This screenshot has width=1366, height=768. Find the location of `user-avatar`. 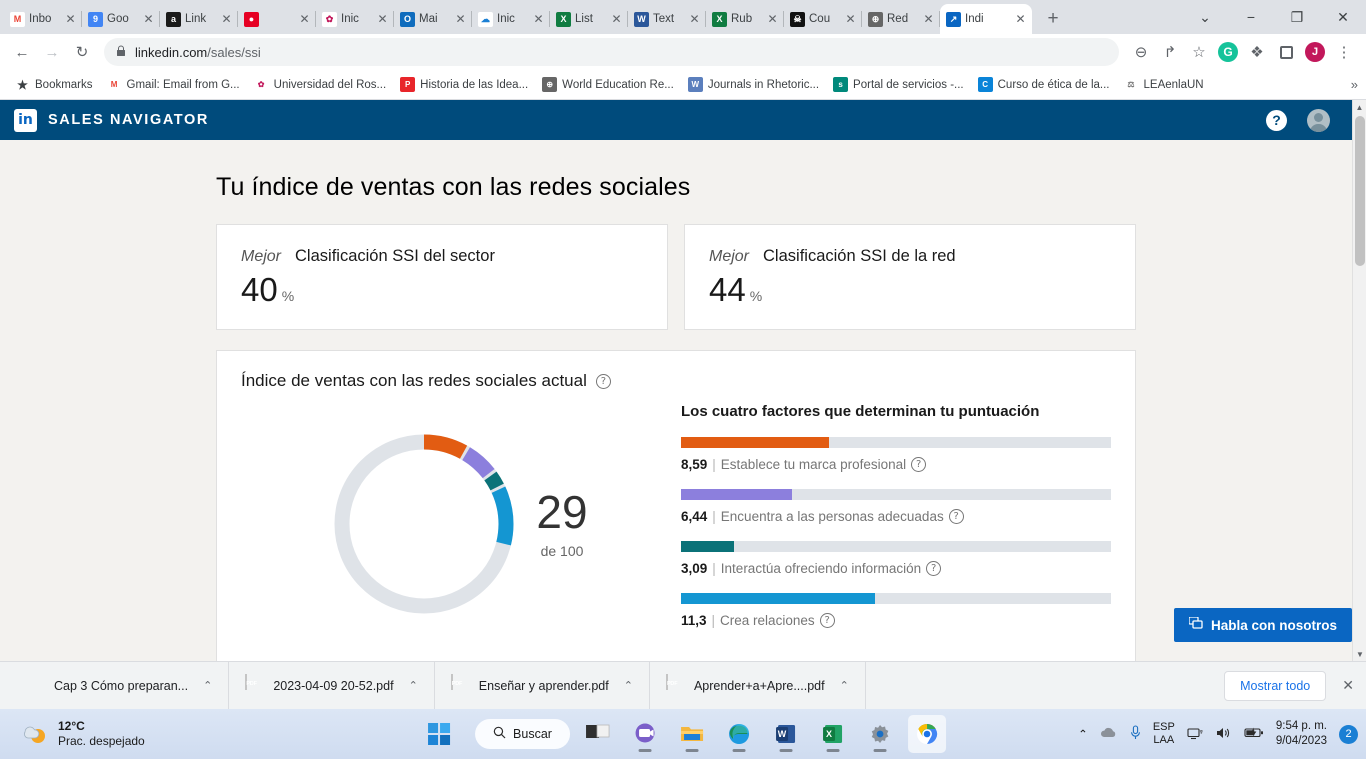

user-avatar is located at coordinates (1318, 120).